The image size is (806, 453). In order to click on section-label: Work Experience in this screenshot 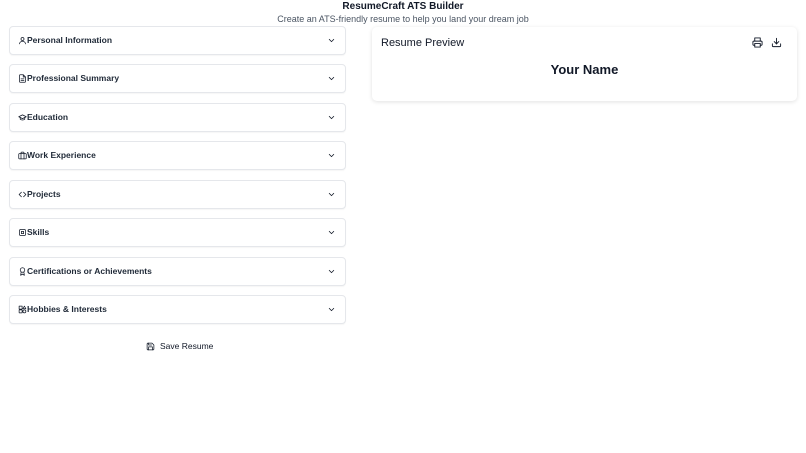, I will do `click(61, 155)`.